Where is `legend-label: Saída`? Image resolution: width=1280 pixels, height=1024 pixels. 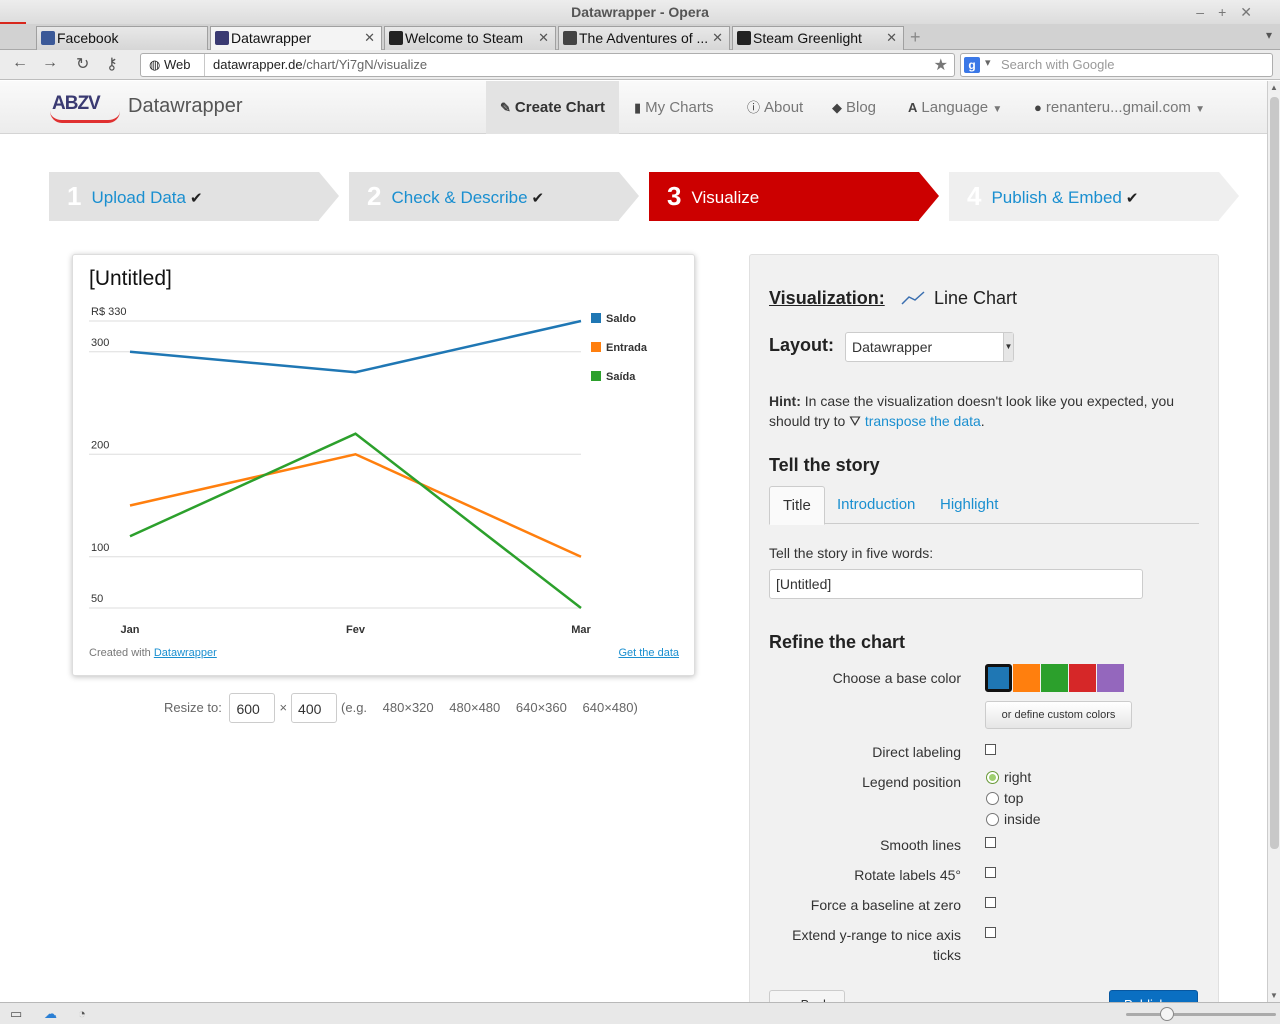 legend-label: Saída is located at coordinates (621, 377).